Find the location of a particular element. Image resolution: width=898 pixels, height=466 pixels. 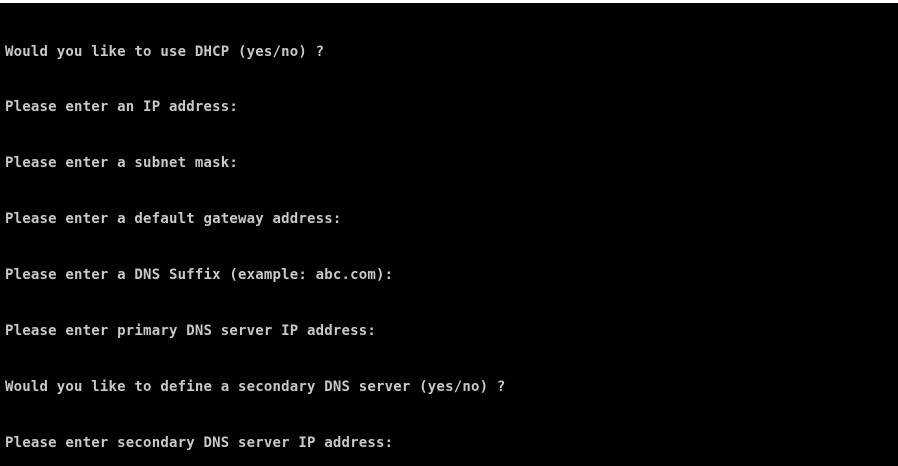

prompt-ip-address: Please enter an IP address: is located at coordinates (121, 107).